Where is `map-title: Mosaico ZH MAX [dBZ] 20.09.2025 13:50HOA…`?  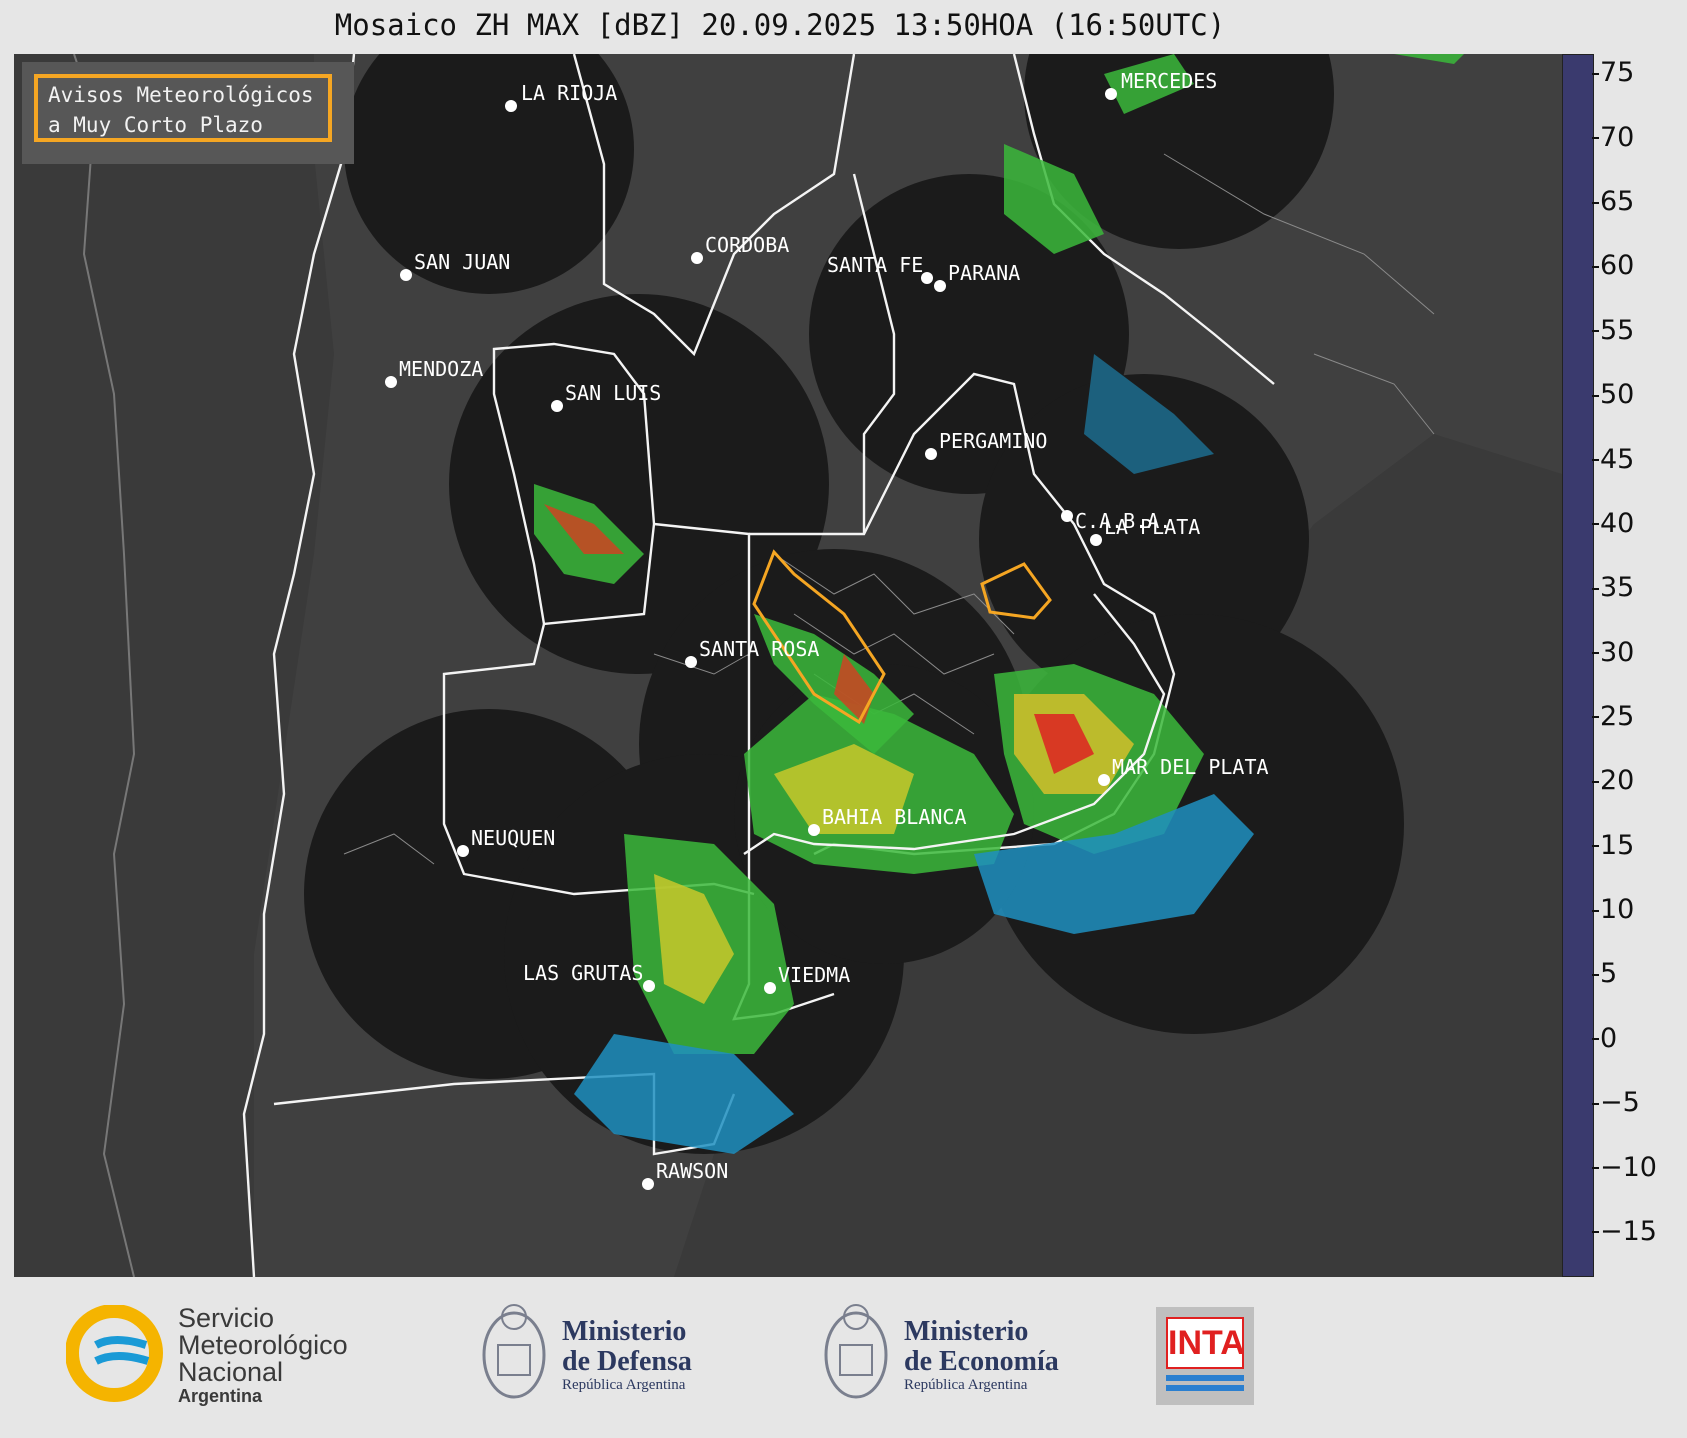 map-title: Mosaico ZH MAX [dBZ] 20.09.2025 13:50HOA… is located at coordinates (780, 25).